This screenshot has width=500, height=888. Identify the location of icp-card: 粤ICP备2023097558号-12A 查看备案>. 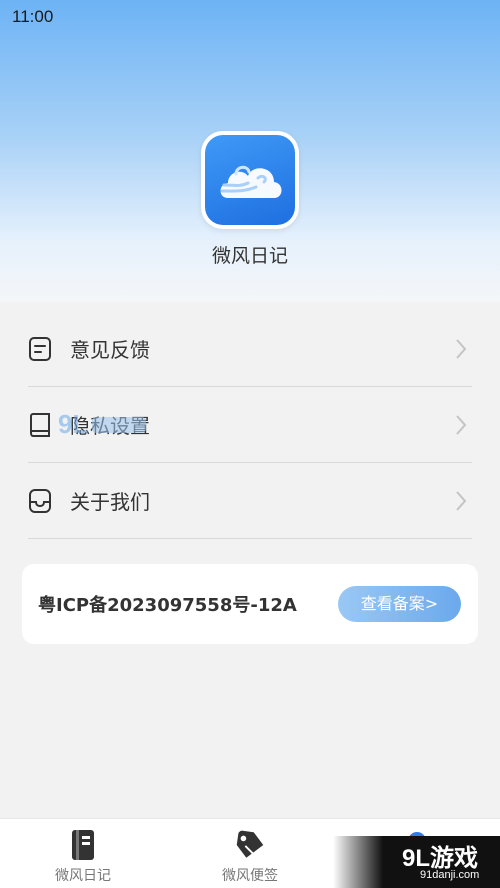
(250, 604).